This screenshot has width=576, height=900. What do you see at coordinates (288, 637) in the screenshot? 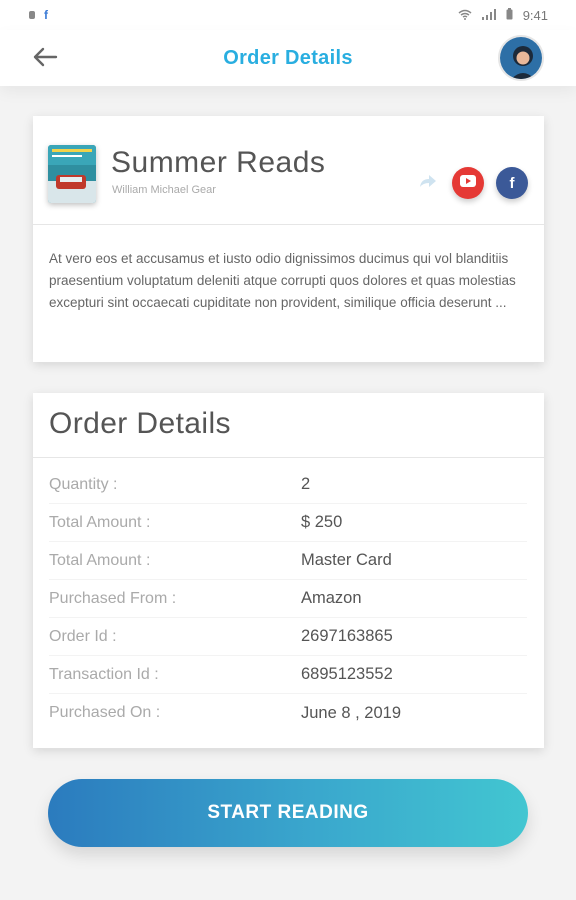
I see `order-row: Order Id : 2697163865` at bounding box center [288, 637].